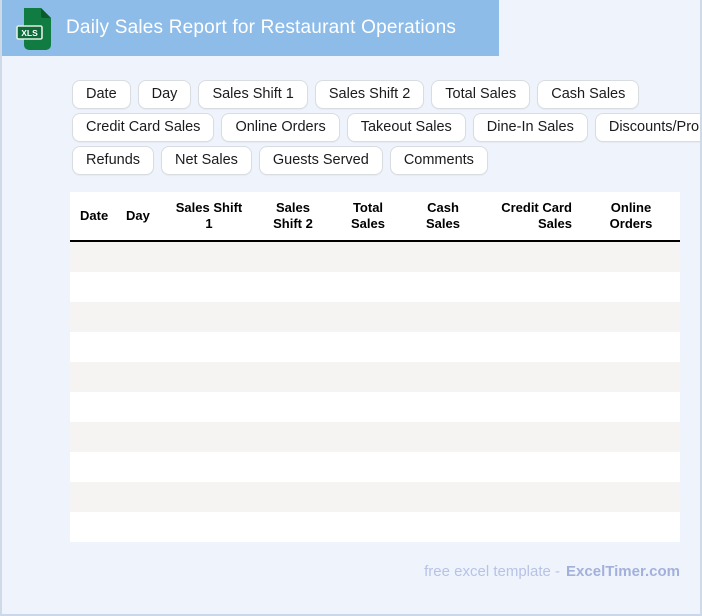 This screenshot has width=702, height=616. What do you see at coordinates (623, 571) in the screenshot?
I see `footer-brand-link: ExcelTimer.com` at bounding box center [623, 571].